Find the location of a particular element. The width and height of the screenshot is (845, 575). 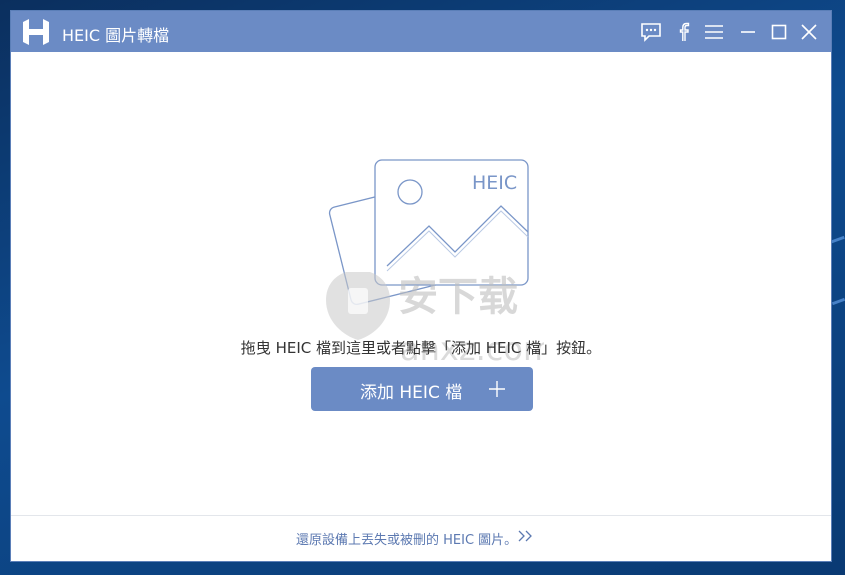

facebook-icon is located at coordinates (683, 32).